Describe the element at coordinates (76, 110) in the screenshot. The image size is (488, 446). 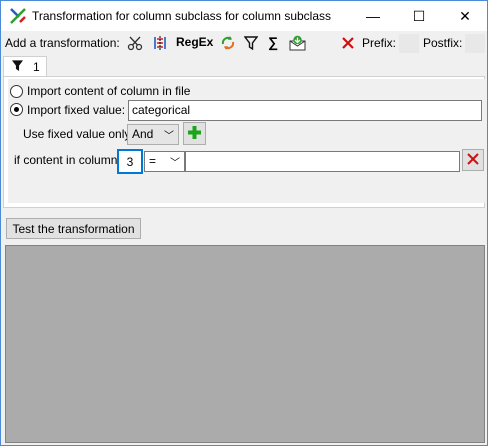
I see `import-fixed-label: Import fixed value:` at that location.